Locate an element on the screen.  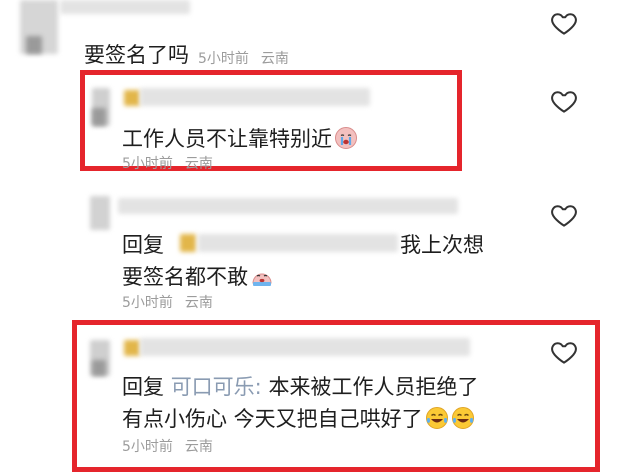
comment-text-content: 工作人员不让靠特别近 is located at coordinates (227, 139).